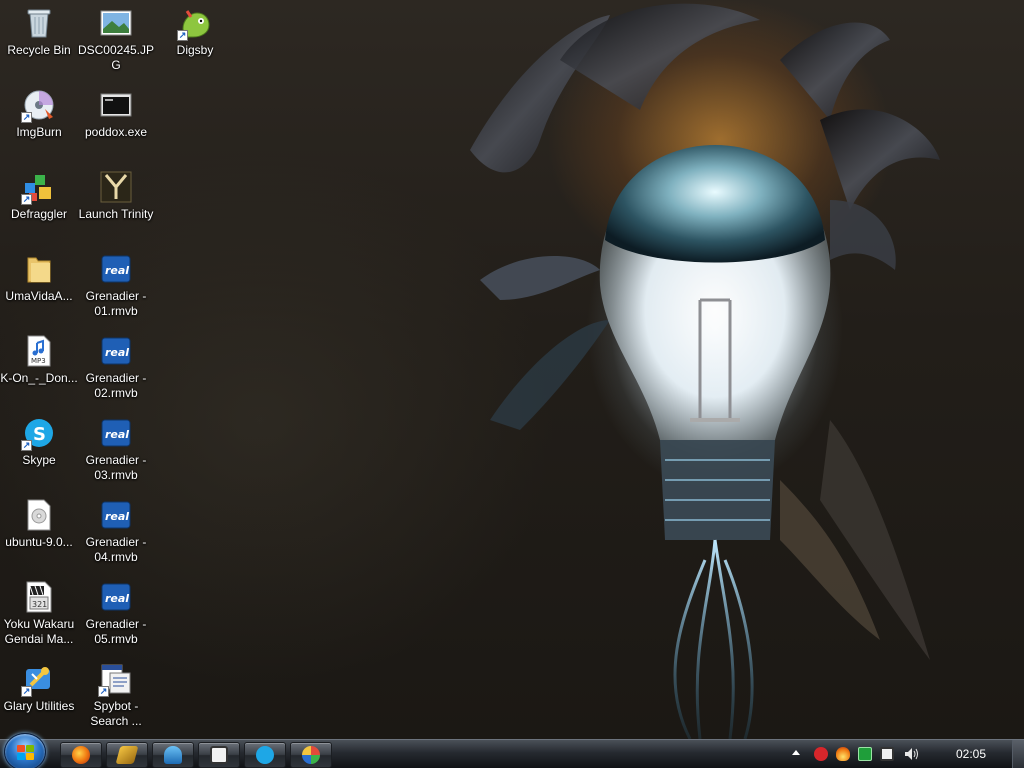  I want to click on network-icon, so click(173, 755).